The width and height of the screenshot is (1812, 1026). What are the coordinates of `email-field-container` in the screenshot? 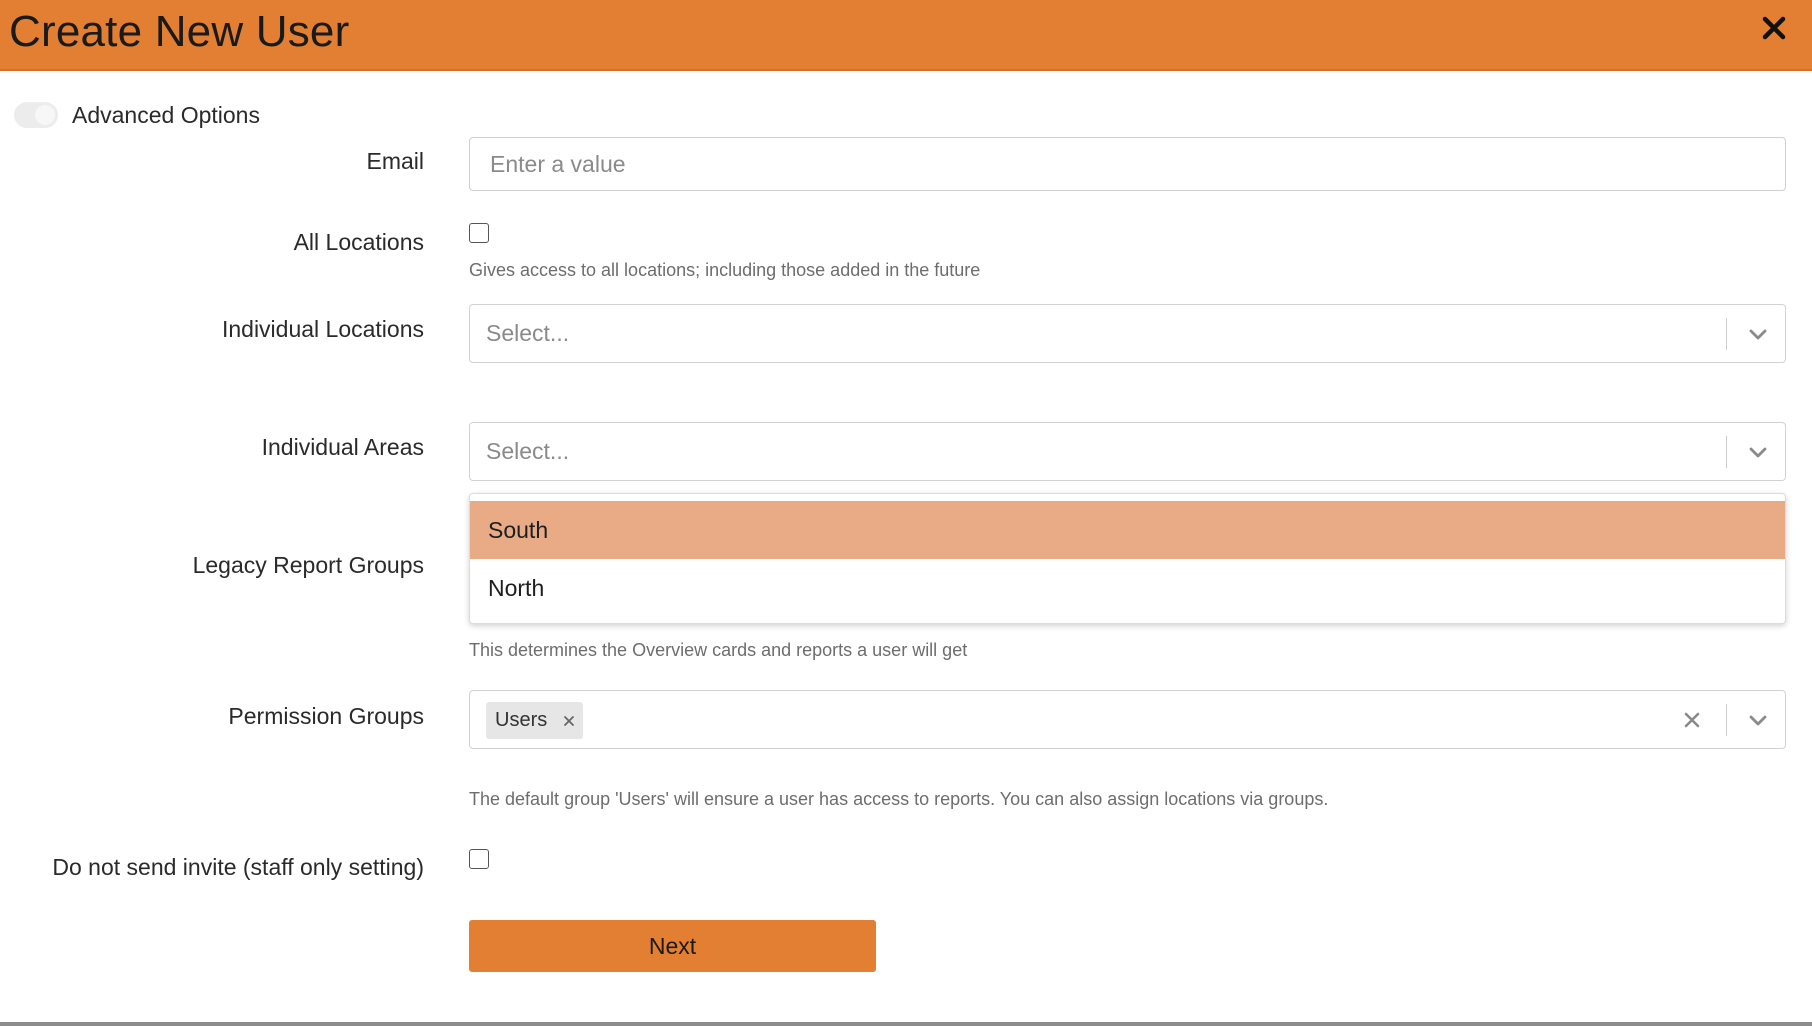 It's located at (1127, 164).